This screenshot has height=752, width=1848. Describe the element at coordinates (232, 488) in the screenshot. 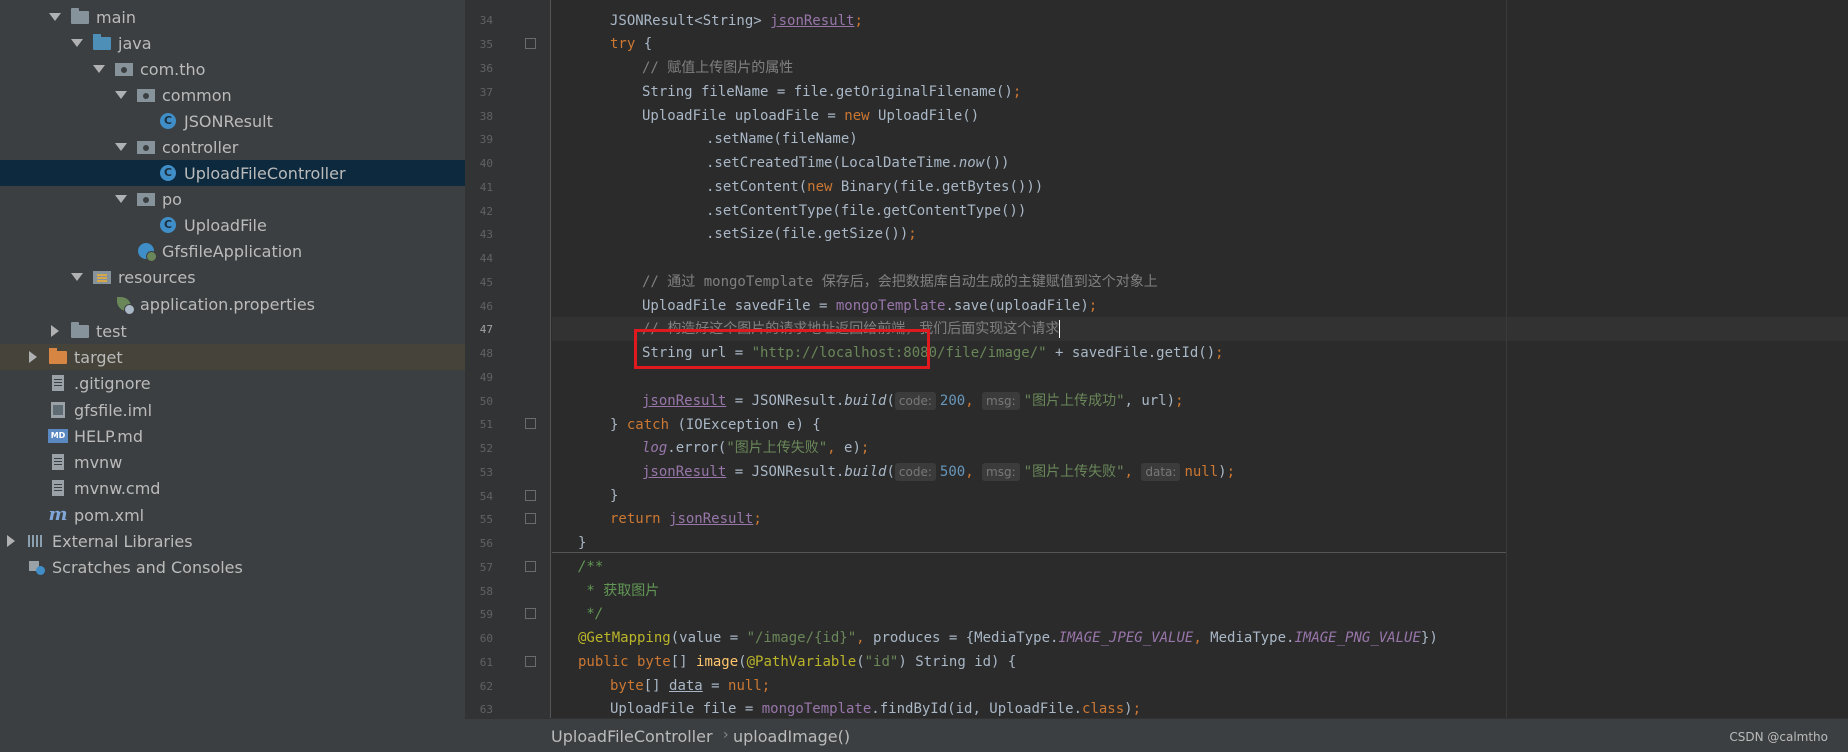

I see `tree-item-mvnw-cmd: mvnw.cmd` at that location.